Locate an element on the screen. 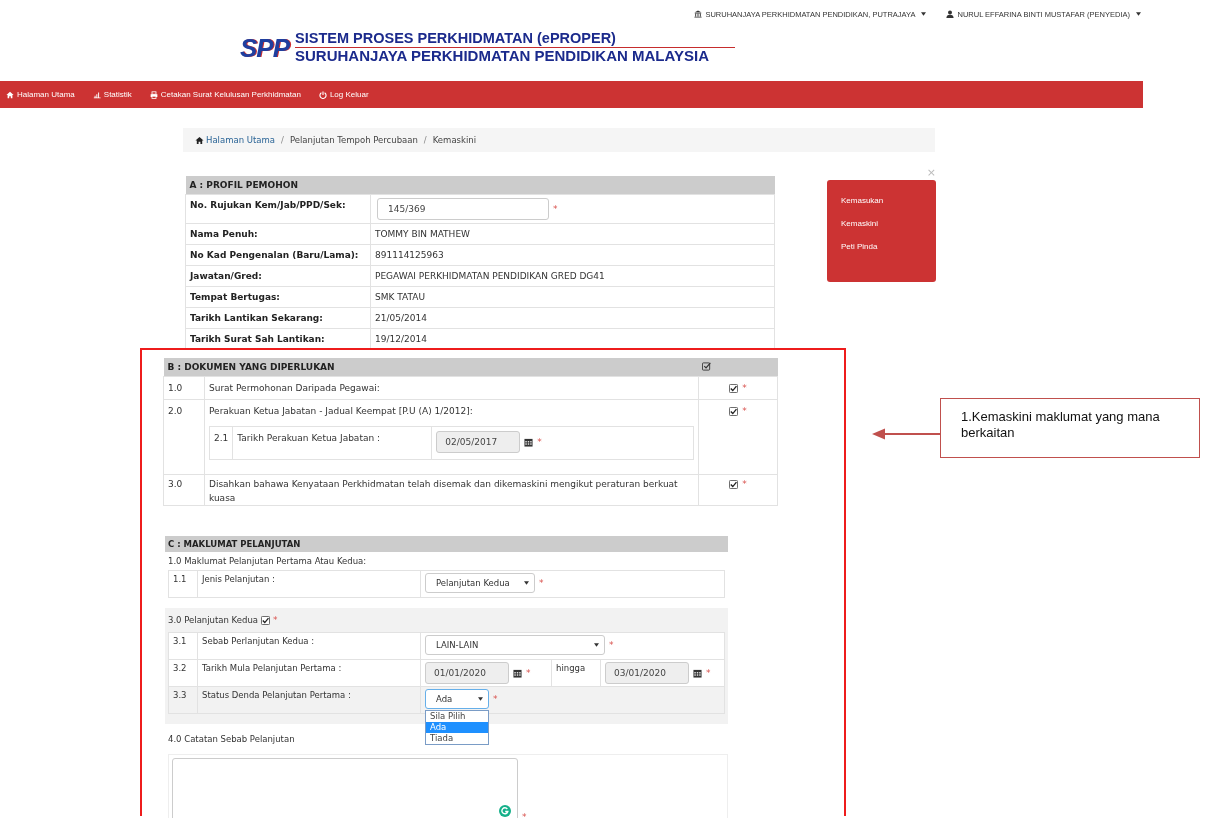 Image resolution: width=1211 pixels, height=818 pixels. field-value: SMK TATAU is located at coordinates (400, 297).